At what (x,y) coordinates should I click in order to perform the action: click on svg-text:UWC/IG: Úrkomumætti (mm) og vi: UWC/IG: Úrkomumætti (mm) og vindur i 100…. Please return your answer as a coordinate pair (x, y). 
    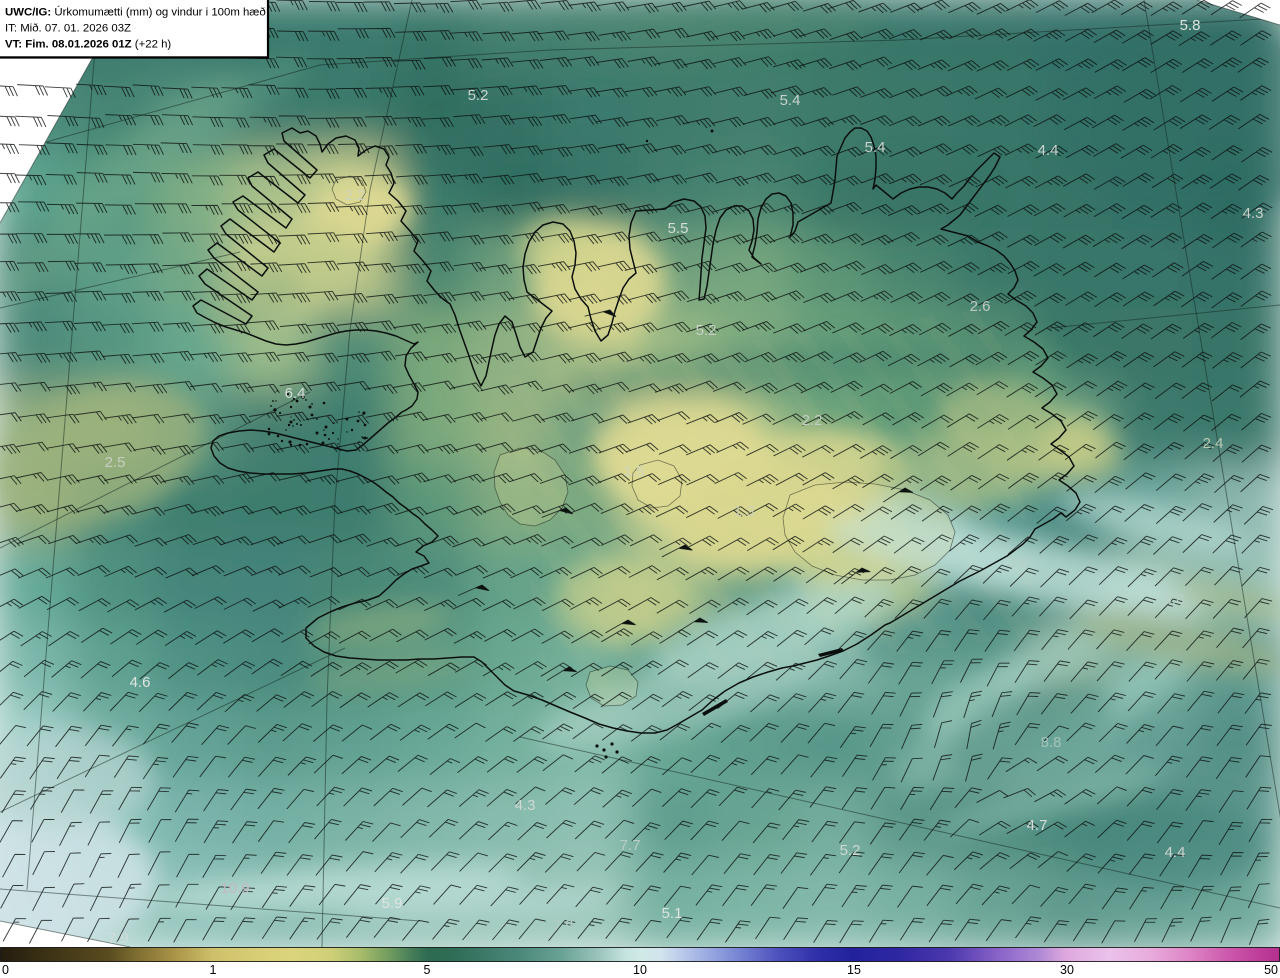
    Looking at the image, I should click on (135, 12).